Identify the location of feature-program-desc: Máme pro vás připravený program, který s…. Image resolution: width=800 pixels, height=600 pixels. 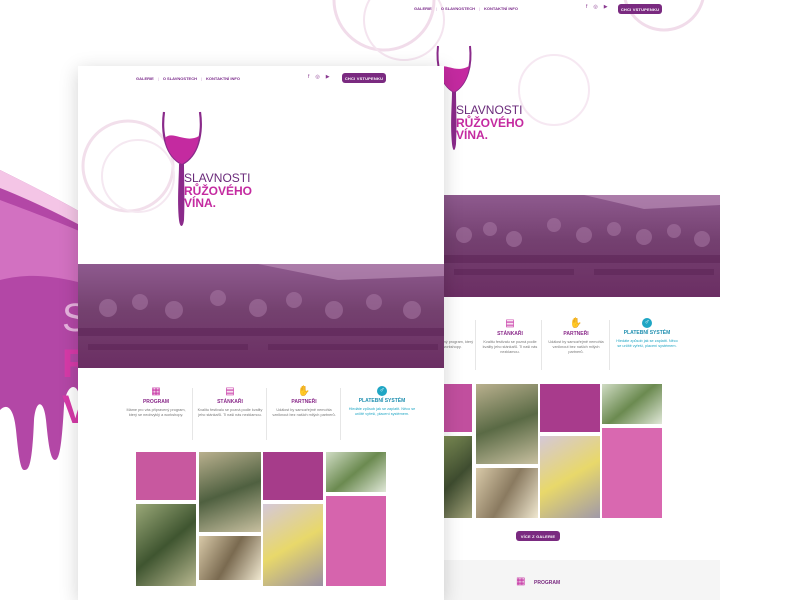
(156, 413).